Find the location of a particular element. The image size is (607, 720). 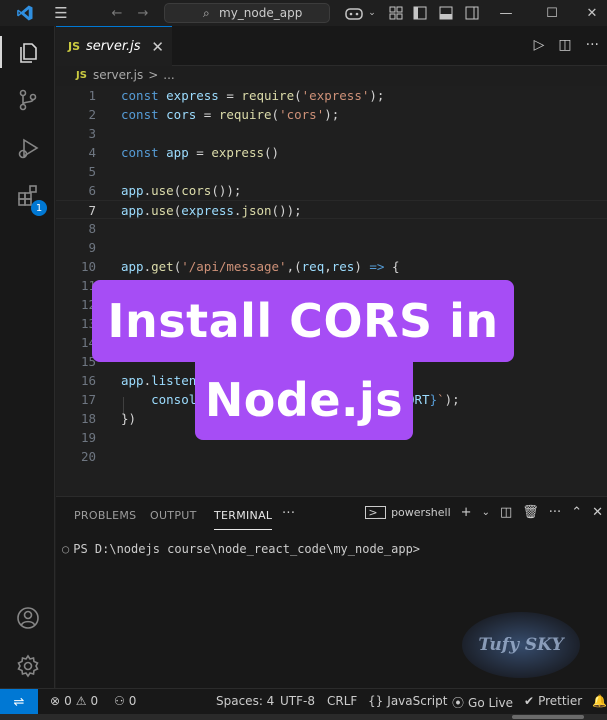

split-editor-icon: ◫ is located at coordinates (564, 45).